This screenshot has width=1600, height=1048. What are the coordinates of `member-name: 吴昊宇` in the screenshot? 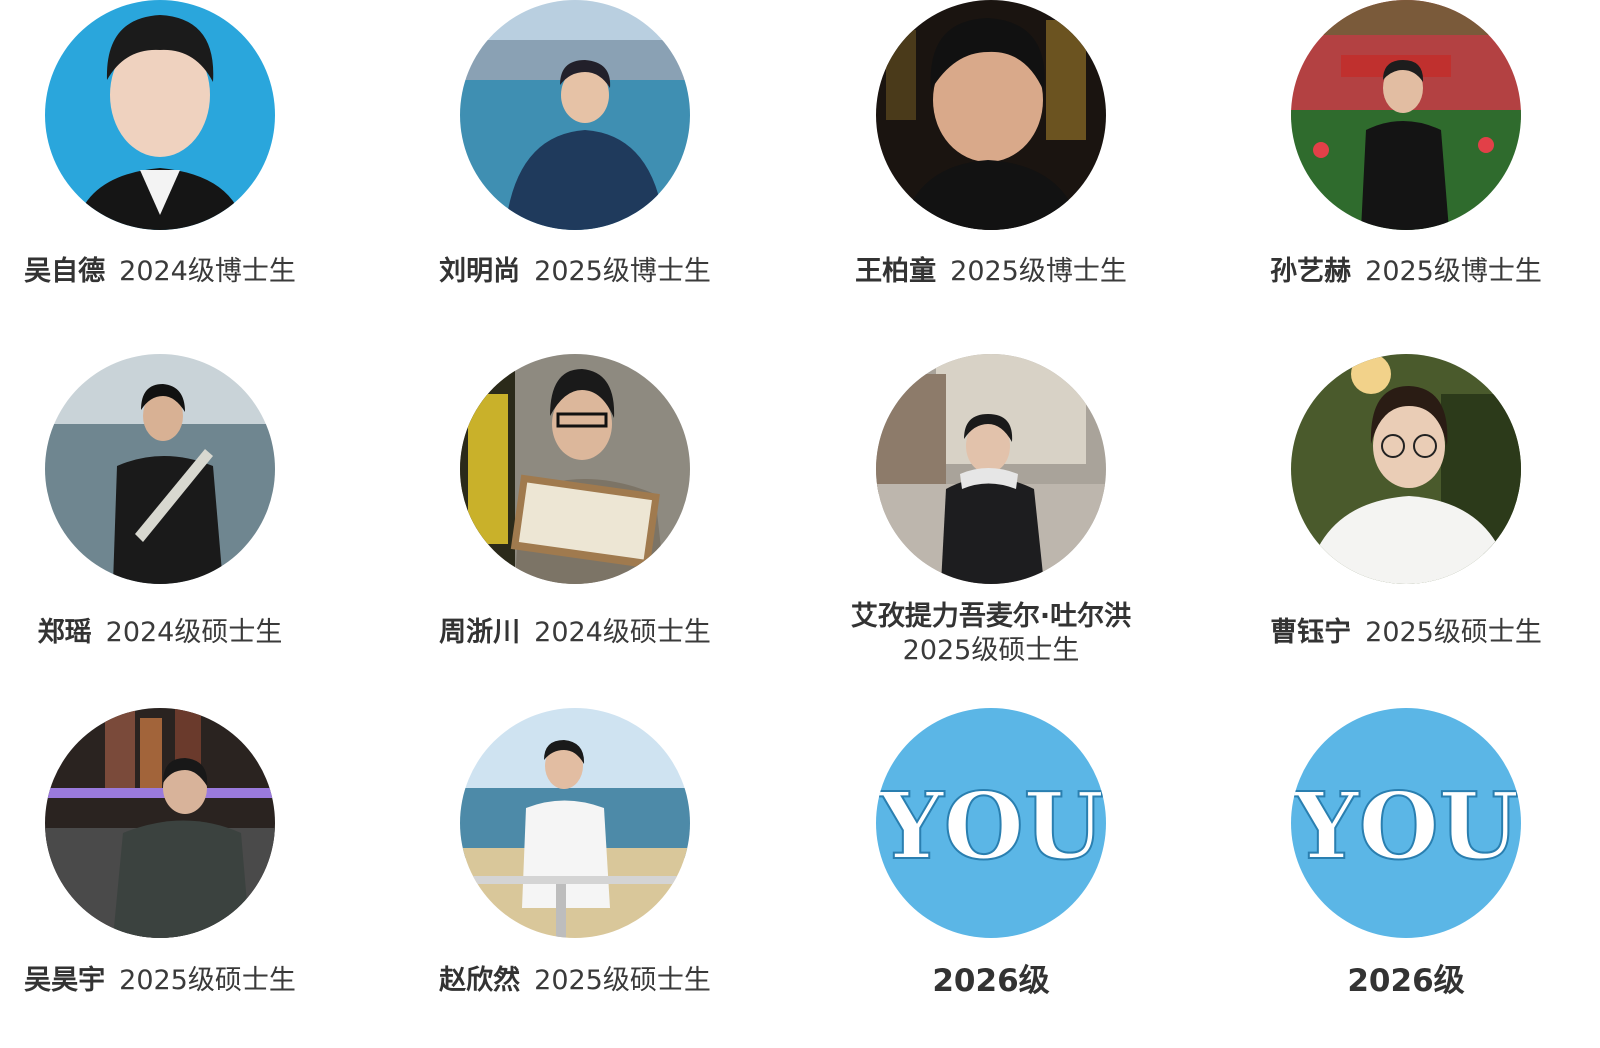 It's located at (65, 980).